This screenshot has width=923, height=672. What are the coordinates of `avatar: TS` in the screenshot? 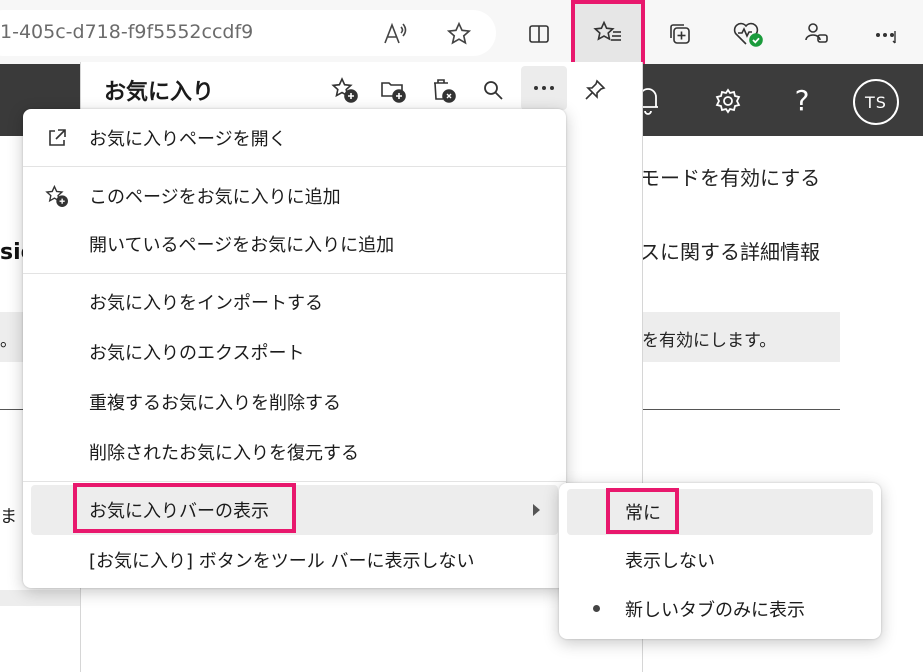 It's located at (876, 102).